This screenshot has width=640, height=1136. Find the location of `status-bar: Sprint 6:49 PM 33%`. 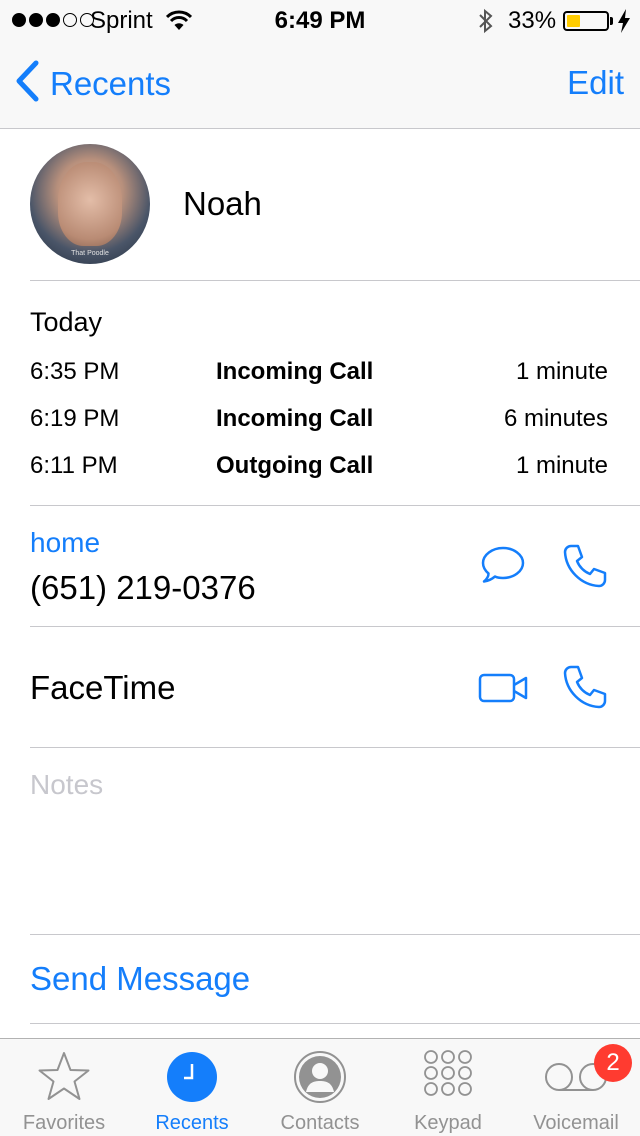

status-bar: Sprint 6:49 PM 33% is located at coordinates (320, 20).